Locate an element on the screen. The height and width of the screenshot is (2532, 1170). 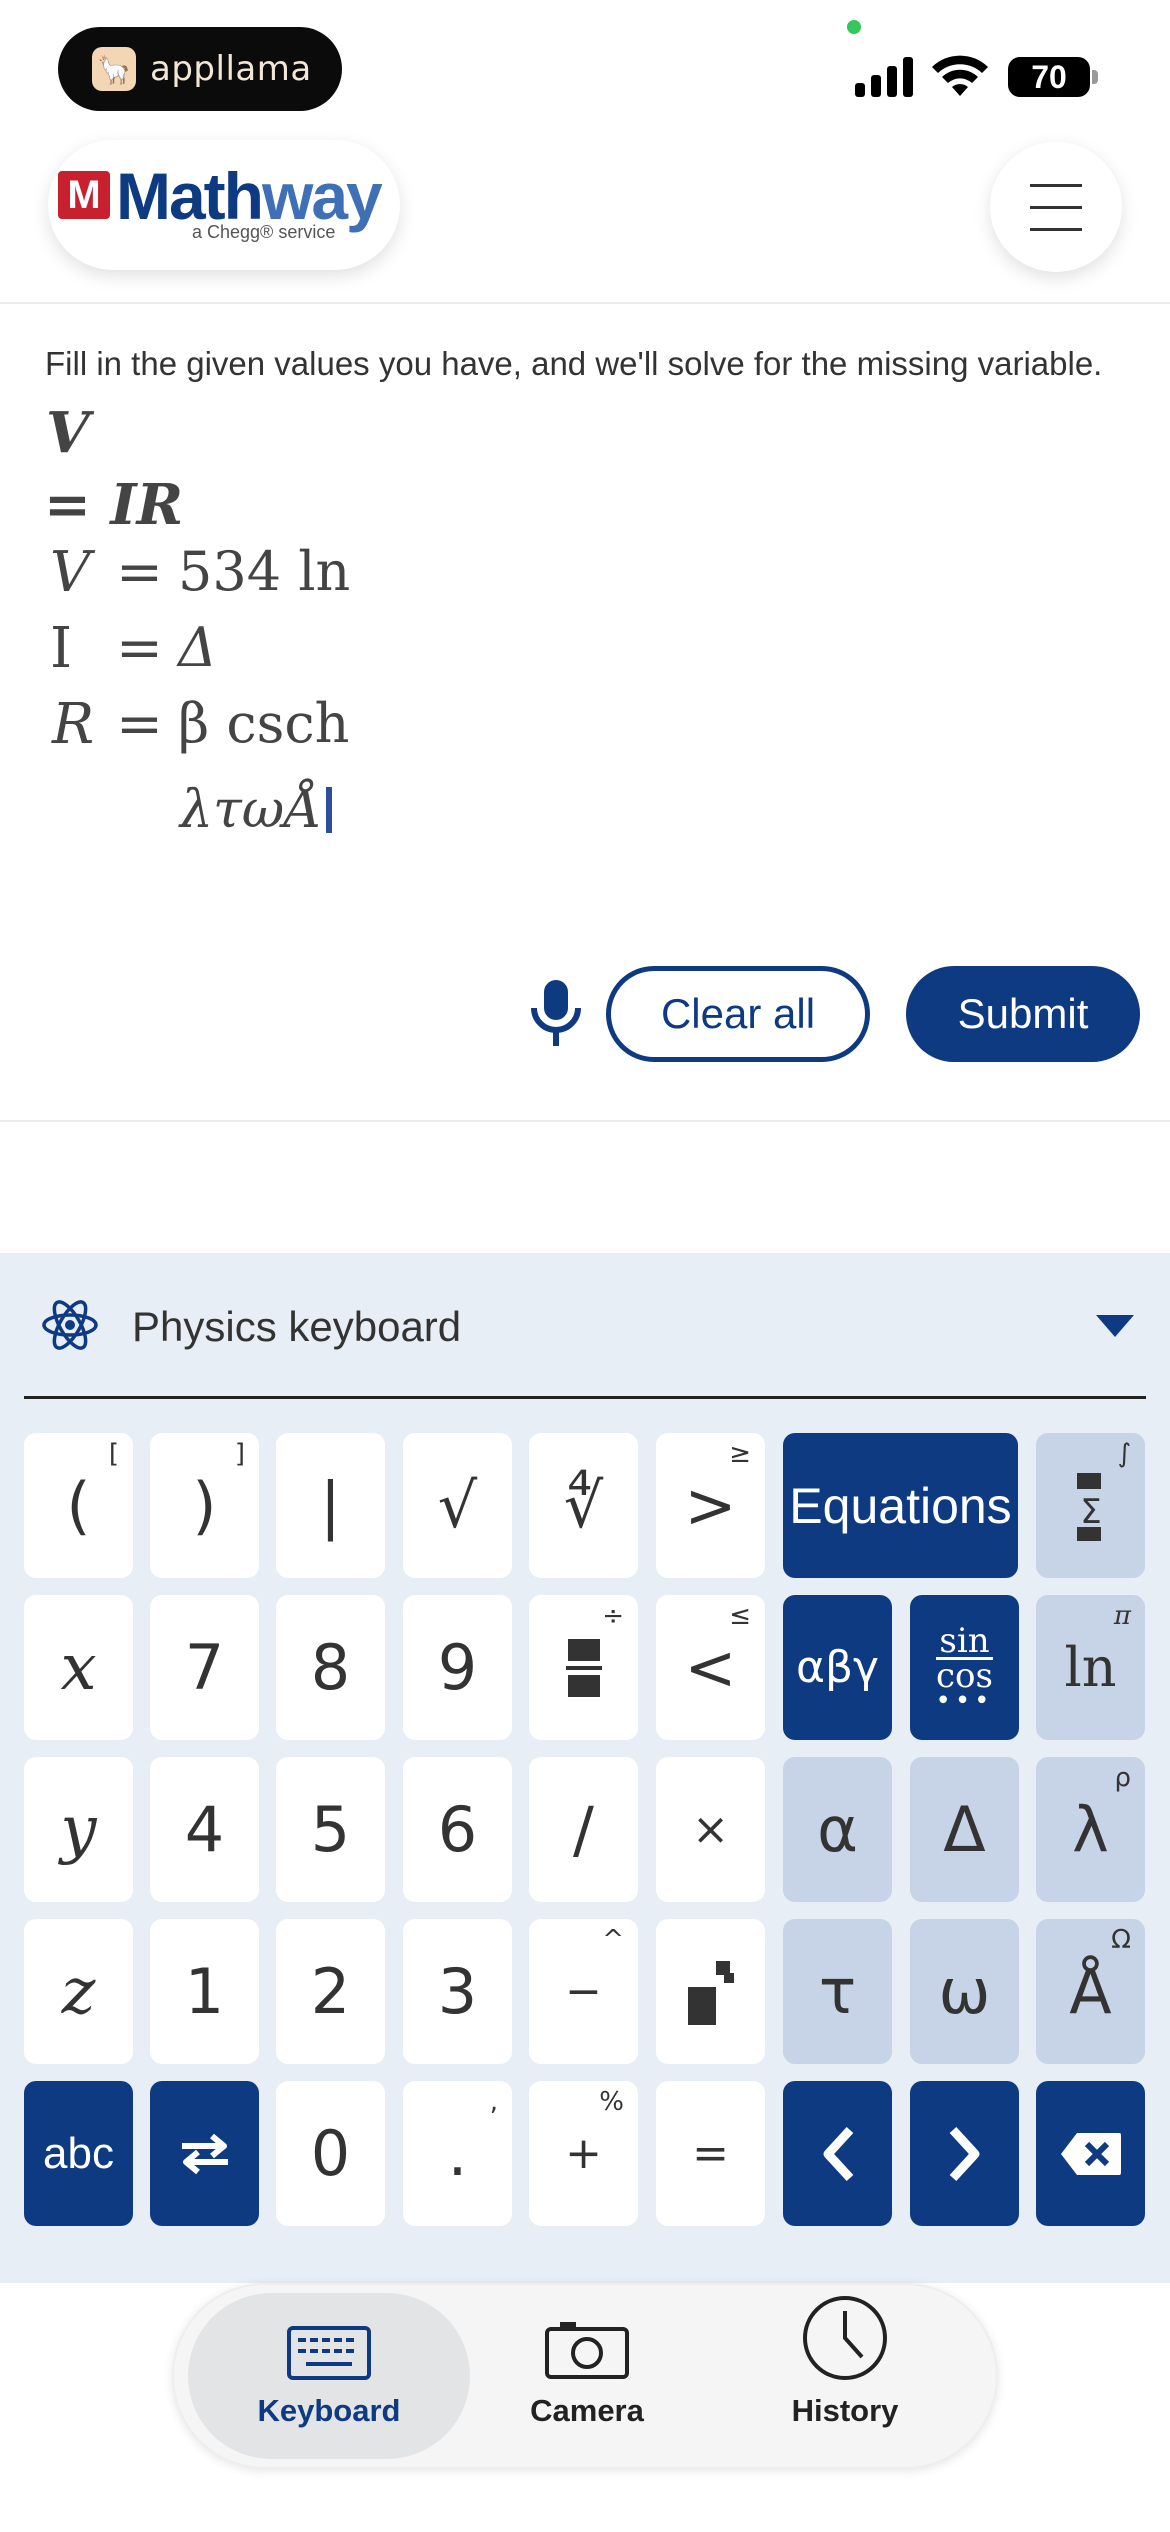
key-label: 6 is located at coordinates (457, 1829).